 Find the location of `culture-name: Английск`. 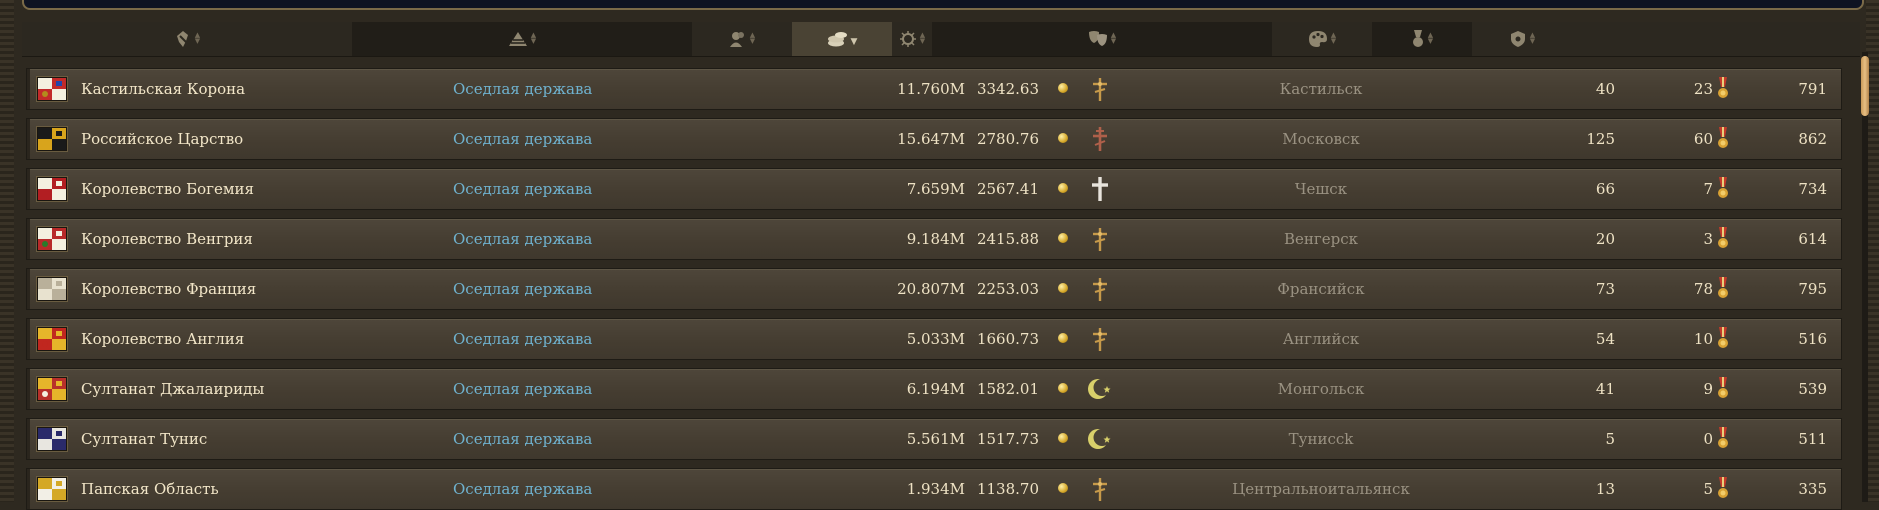

culture-name: Английск is located at coordinates (1321, 339).